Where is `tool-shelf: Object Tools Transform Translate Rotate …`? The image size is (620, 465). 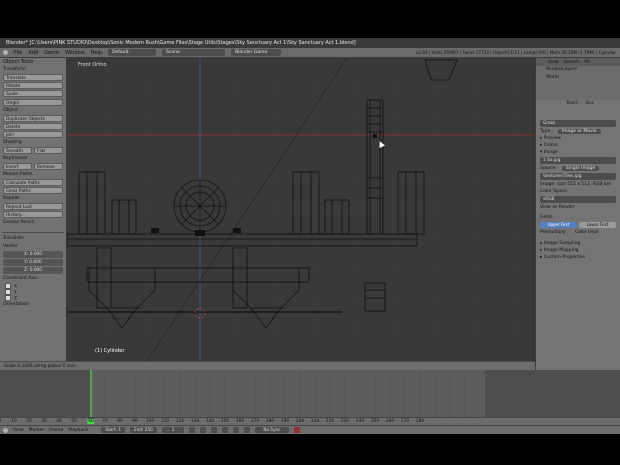
tool-shelf: Object Tools Transform Translate Rotate … is located at coordinates (33, 209).